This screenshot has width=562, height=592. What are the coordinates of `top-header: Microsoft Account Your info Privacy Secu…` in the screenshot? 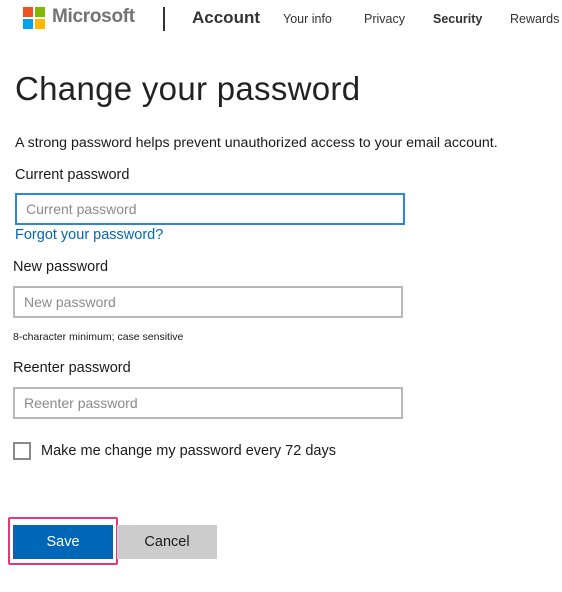 It's located at (281, 20).